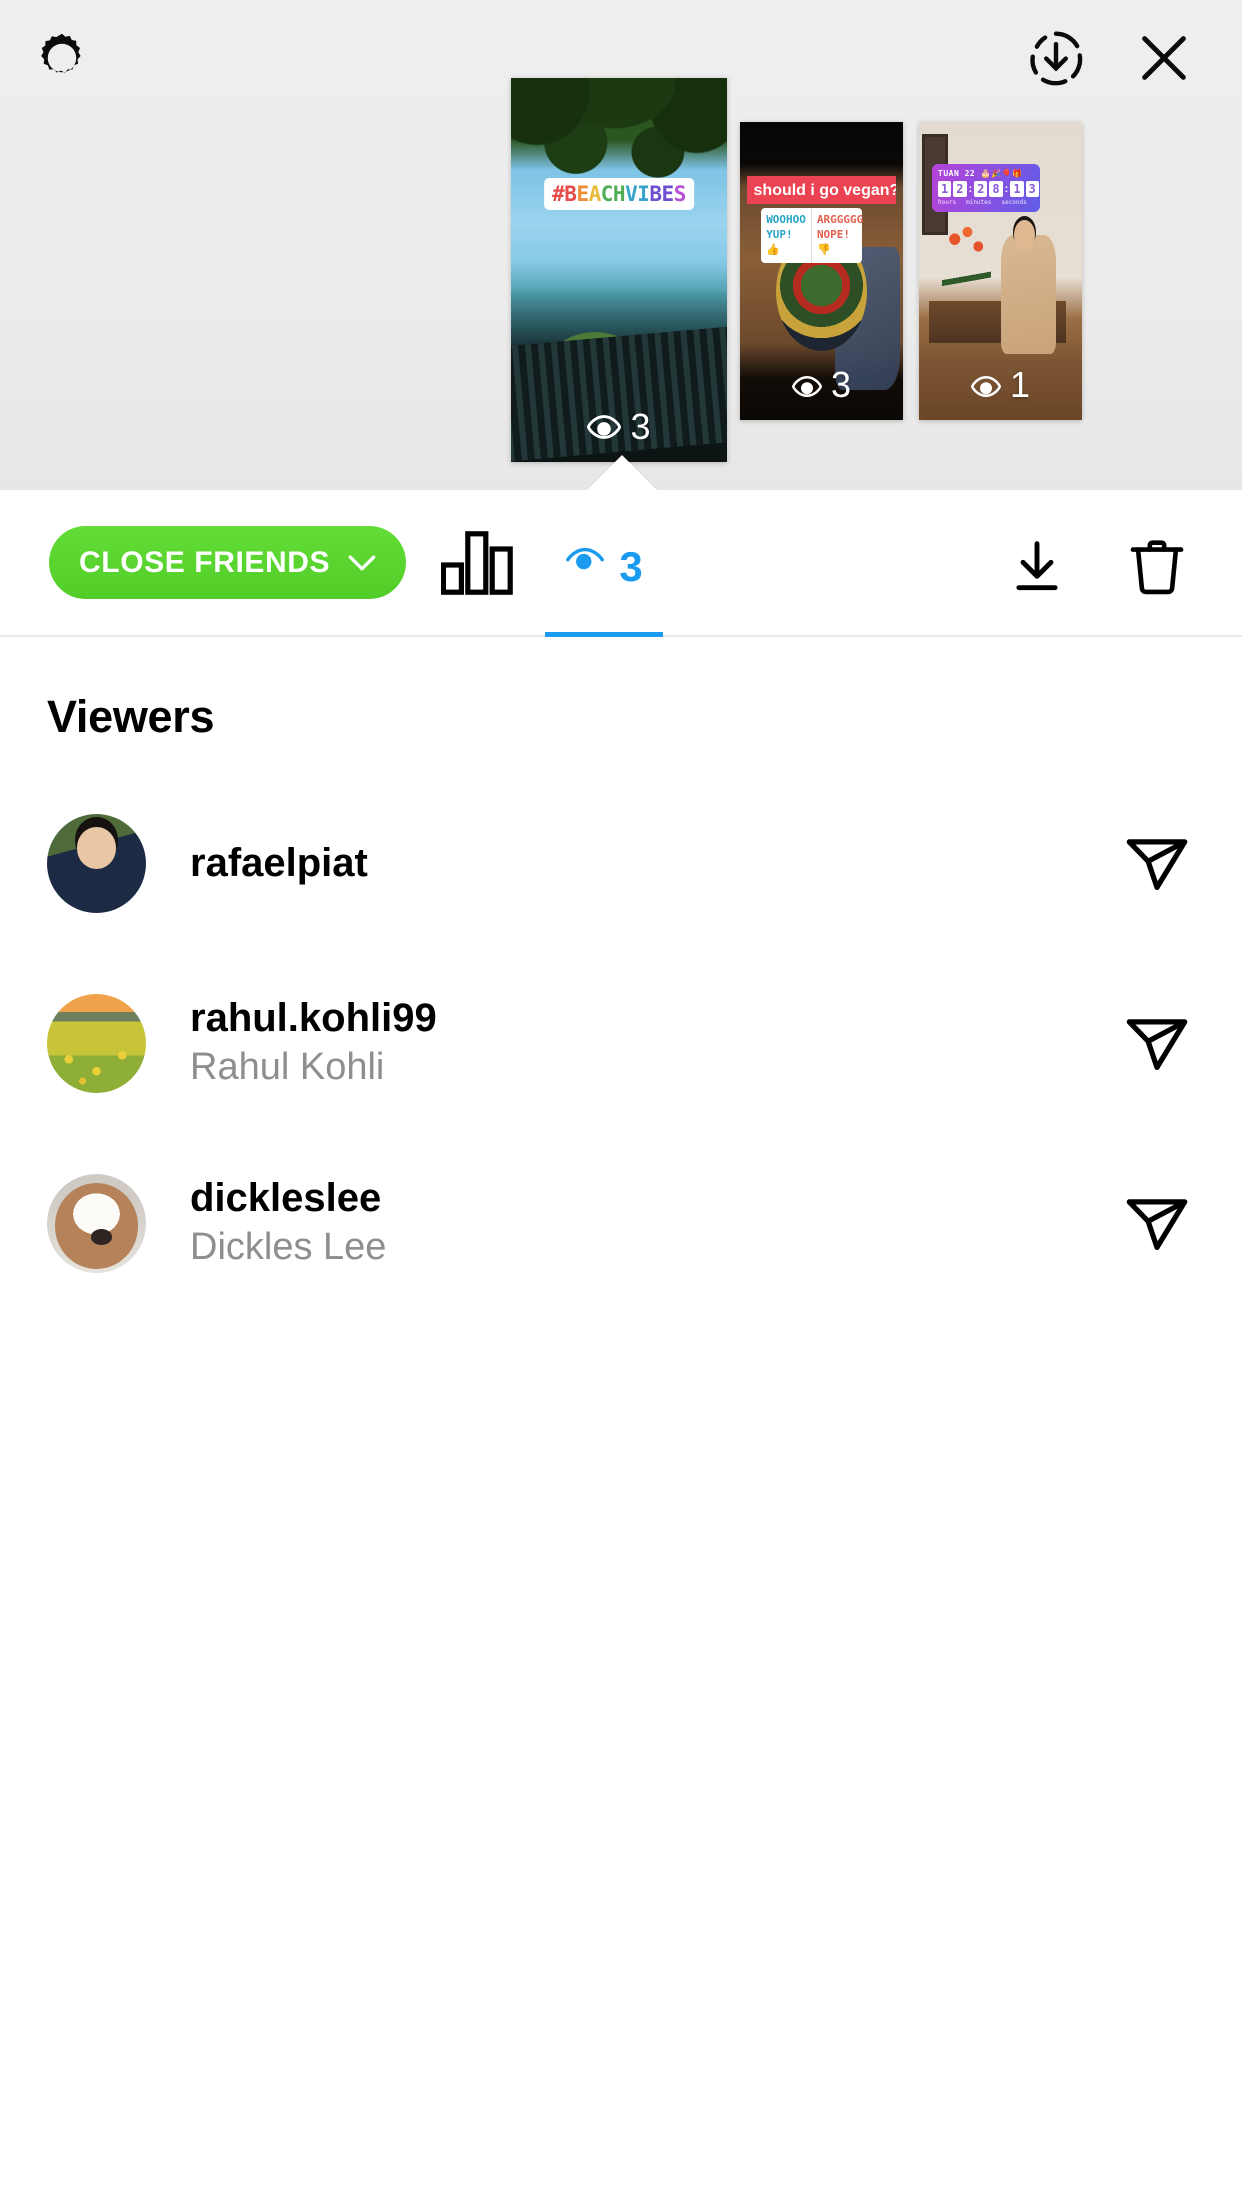 The height and width of the screenshot is (2208, 1242). Describe the element at coordinates (1024, 235) in the screenshot. I see `person-head` at that location.